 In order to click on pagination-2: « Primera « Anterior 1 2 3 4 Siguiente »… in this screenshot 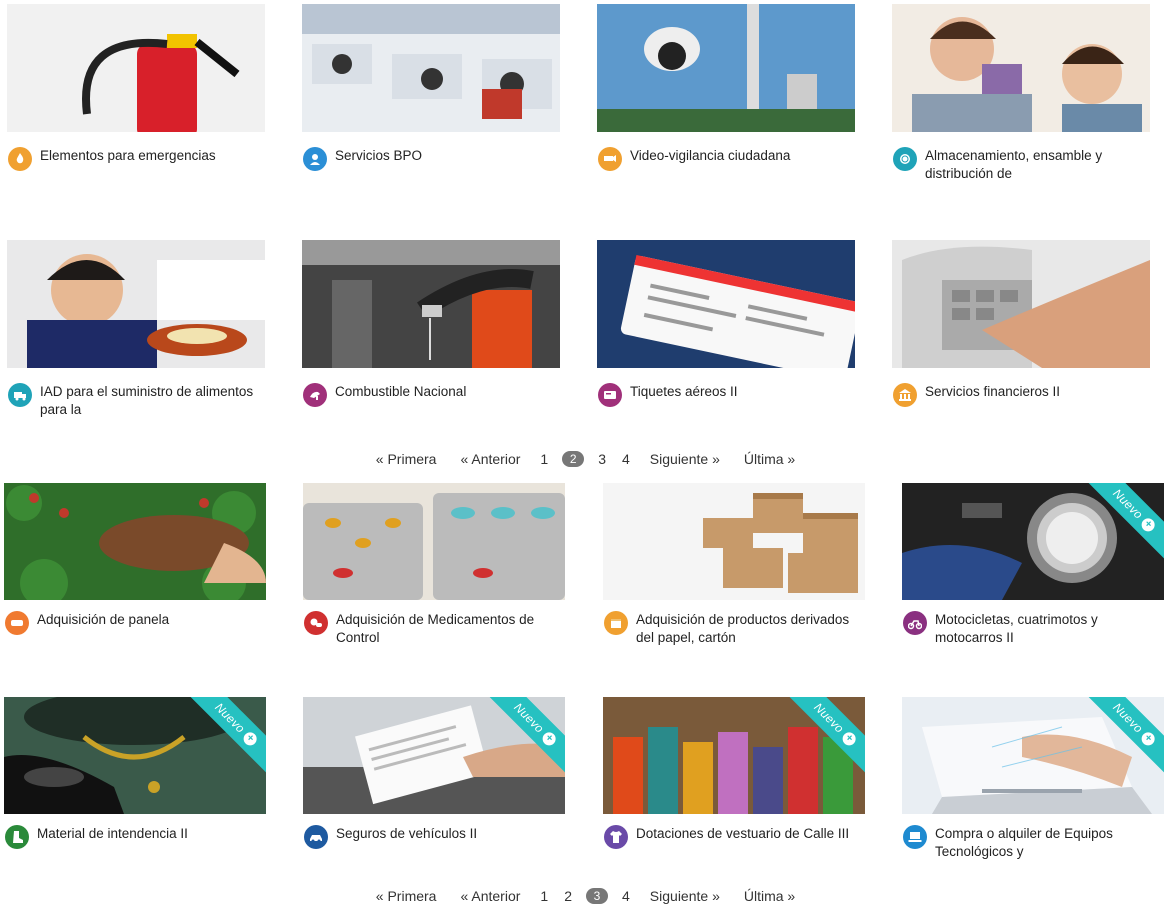, I will do `click(585, 896)`.